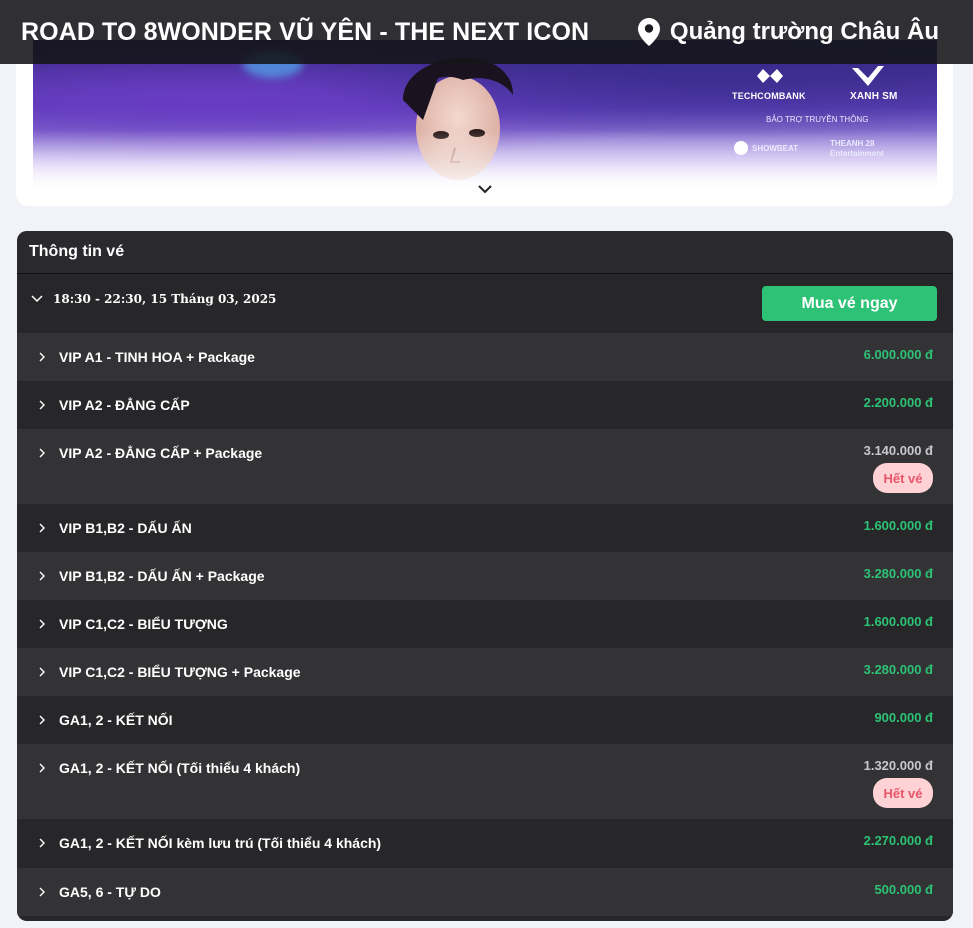 This screenshot has height=928, width=973. I want to click on xanh-sm-logo, so click(868, 76).